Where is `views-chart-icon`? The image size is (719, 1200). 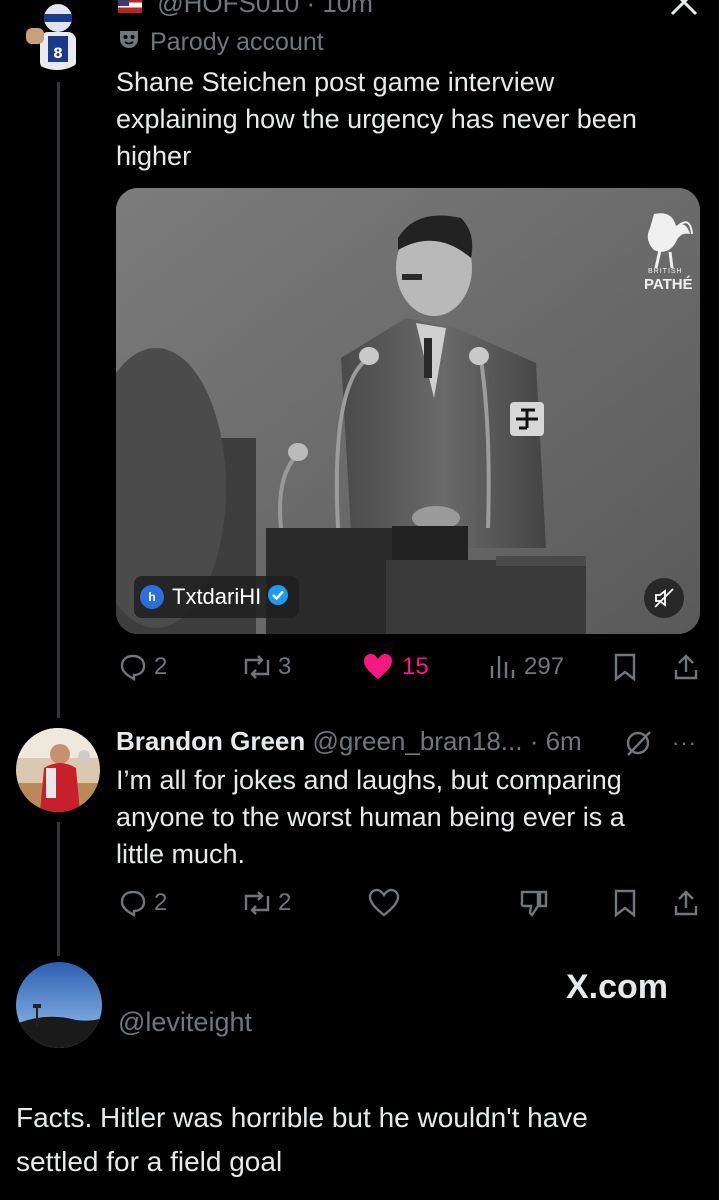 views-chart-icon is located at coordinates (502, 667).